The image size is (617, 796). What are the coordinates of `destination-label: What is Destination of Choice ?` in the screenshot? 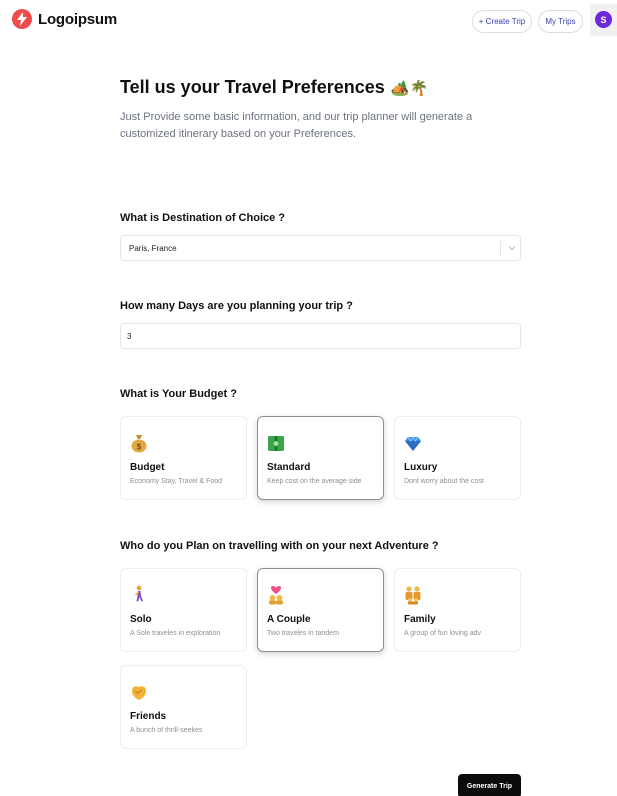 It's located at (203, 218).